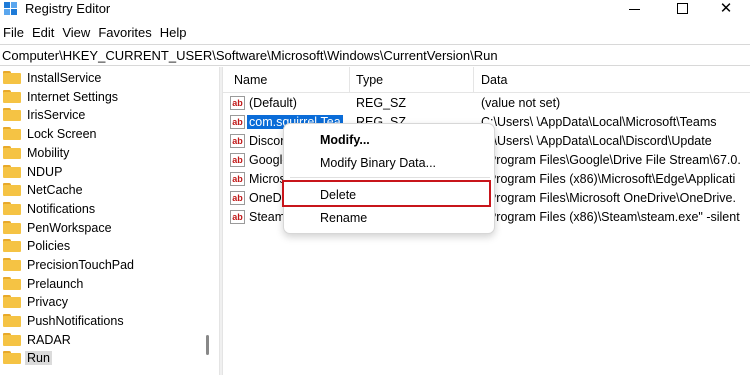  What do you see at coordinates (47, 301) in the screenshot?
I see `tree-item-label: Privacy` at bounding box center [47, 301].